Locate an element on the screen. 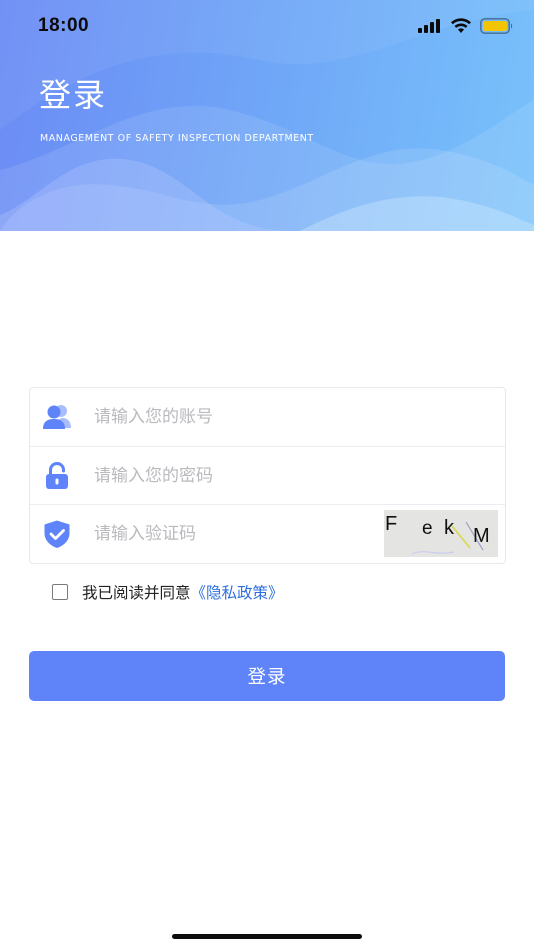 The width and height of the screenshot is (534, 950). account-row is located at coordinates (267, 417).